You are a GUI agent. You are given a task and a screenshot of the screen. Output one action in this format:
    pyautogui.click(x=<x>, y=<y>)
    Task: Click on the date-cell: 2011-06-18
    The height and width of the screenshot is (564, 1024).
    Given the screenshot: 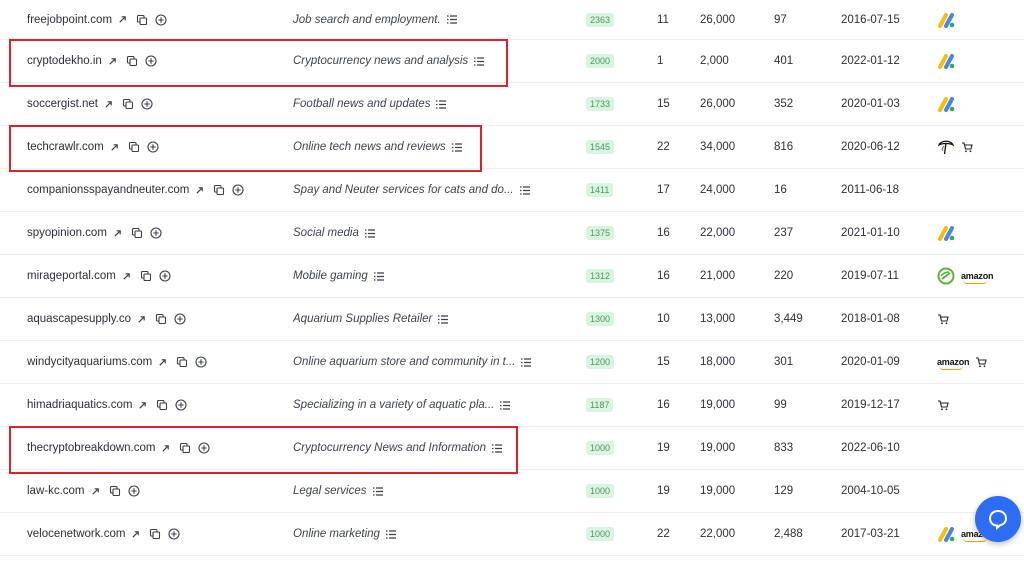 What is the action you would take?
    pyautogui.click(x=870, y=190)
    